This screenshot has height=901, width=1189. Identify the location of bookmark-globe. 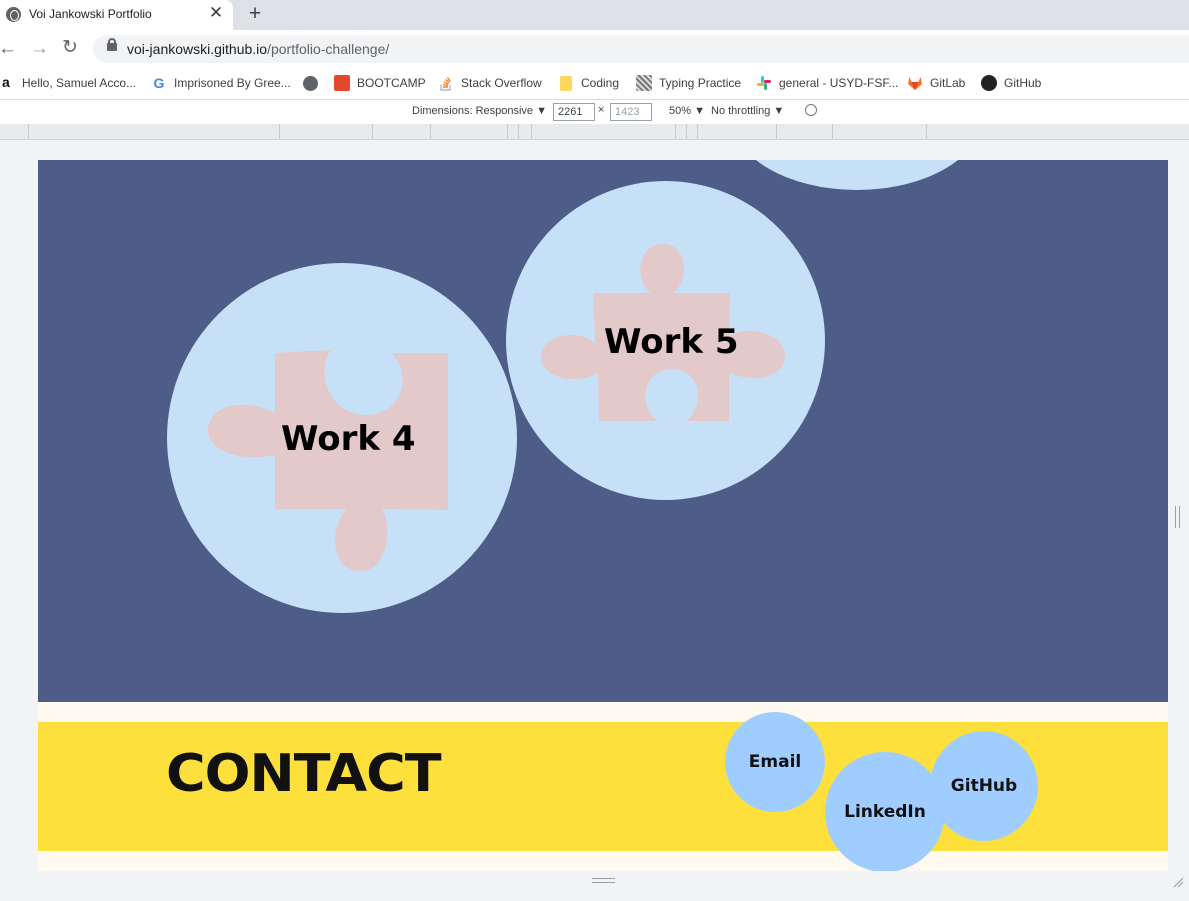
(314, 83).